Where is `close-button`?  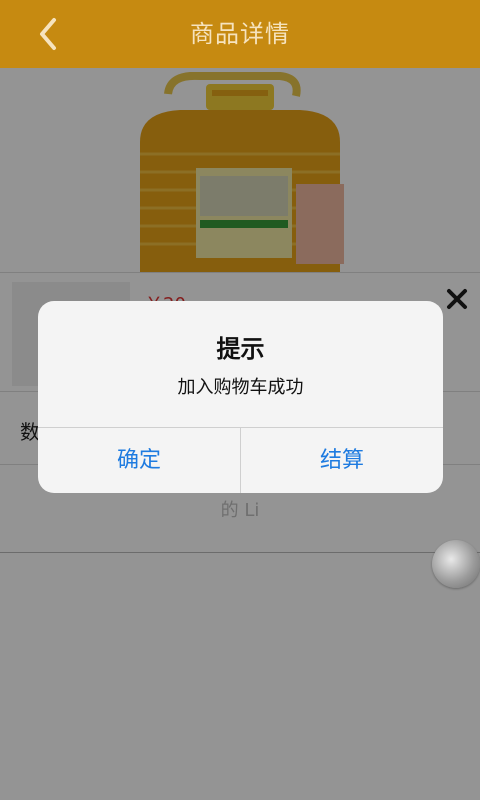
close-button is located at coordinates (457, 299).